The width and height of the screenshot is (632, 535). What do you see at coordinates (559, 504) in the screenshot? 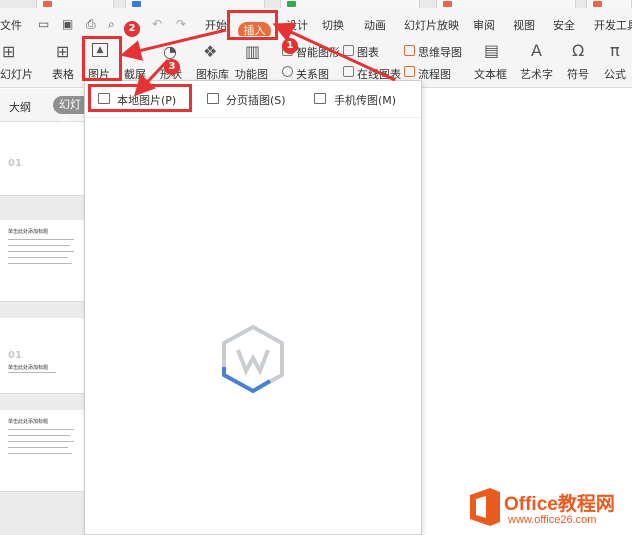
I see `watermark-brand: Office教程网` at bounding box center [559, 504].